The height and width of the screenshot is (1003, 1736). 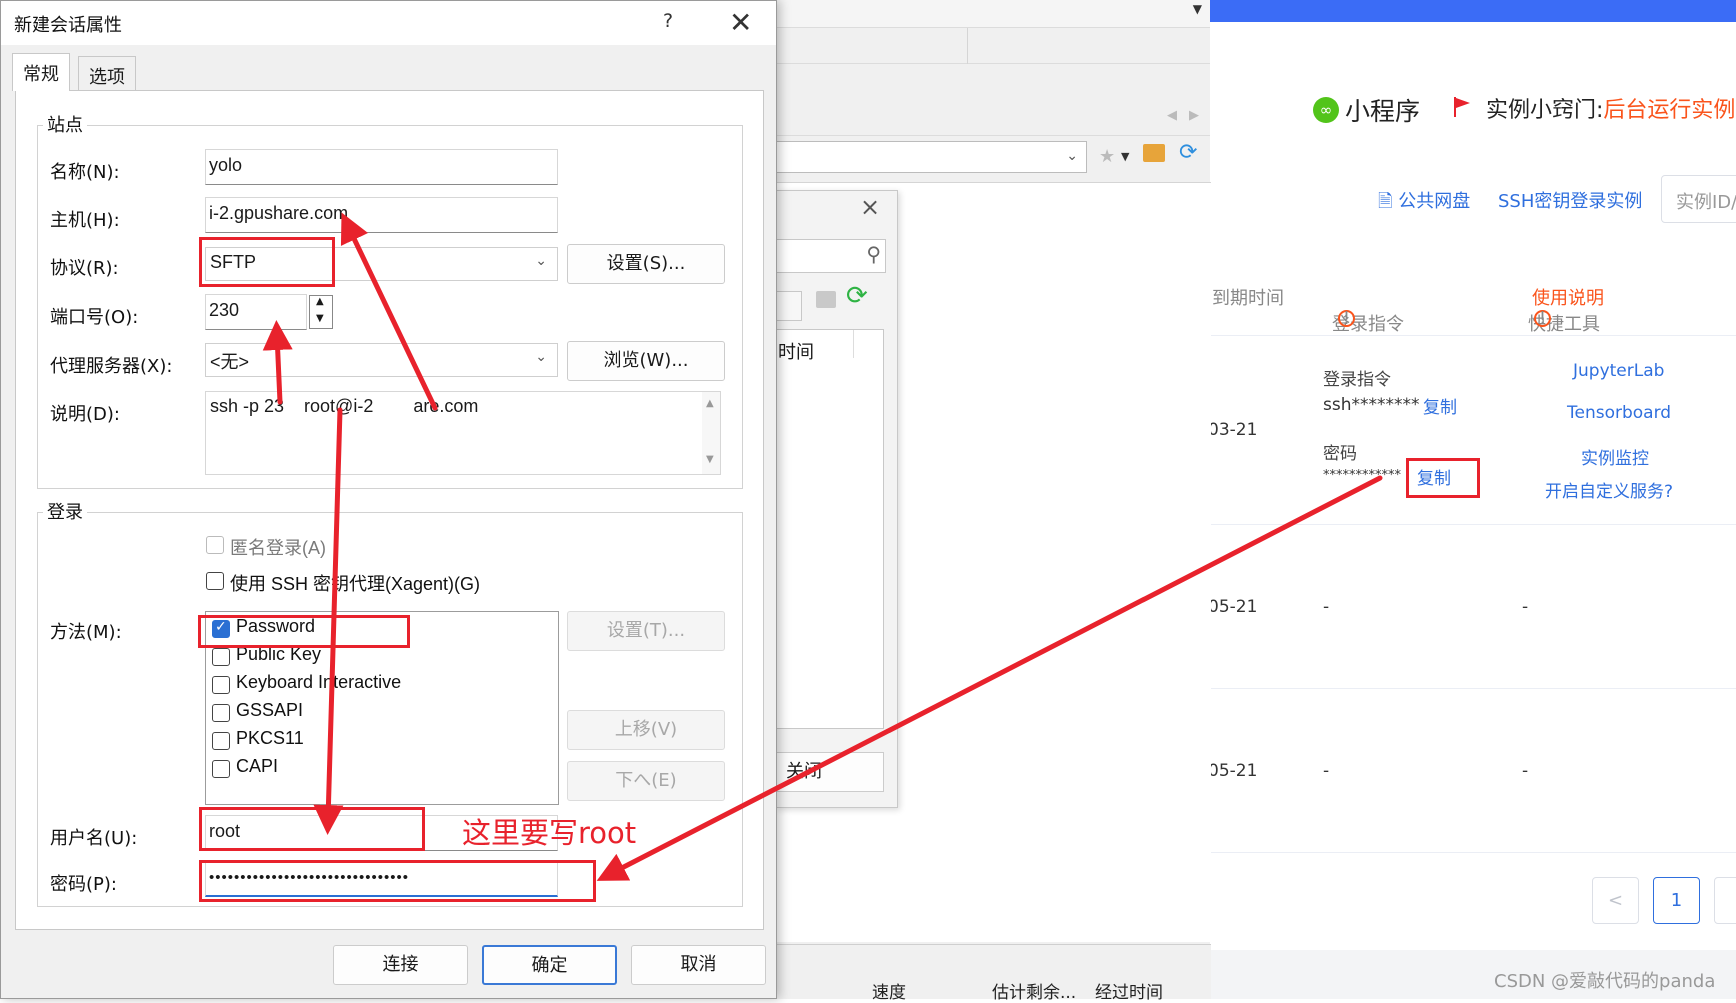 What do you see at coordinates (328, 621) in the screenshot?
I see `arrow-to-username` at bounding box center [328, 621].